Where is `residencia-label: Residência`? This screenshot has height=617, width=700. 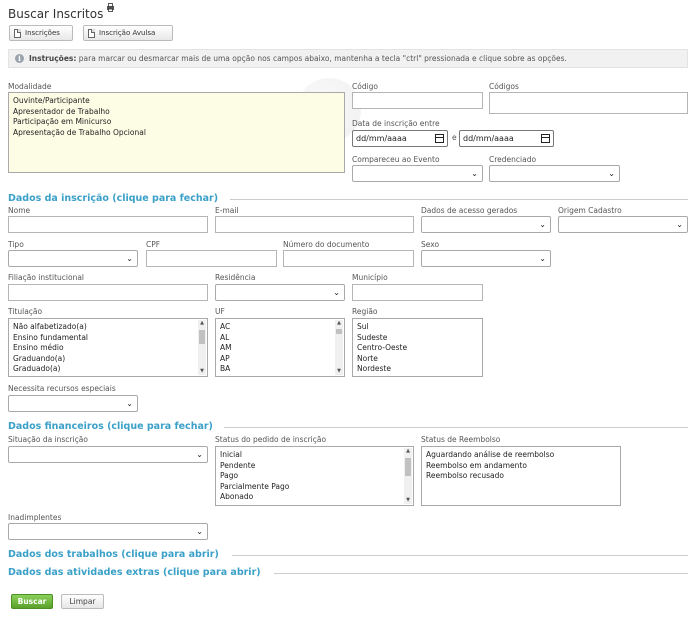 residencia-label: Residência is located at coordinates (235, 277).